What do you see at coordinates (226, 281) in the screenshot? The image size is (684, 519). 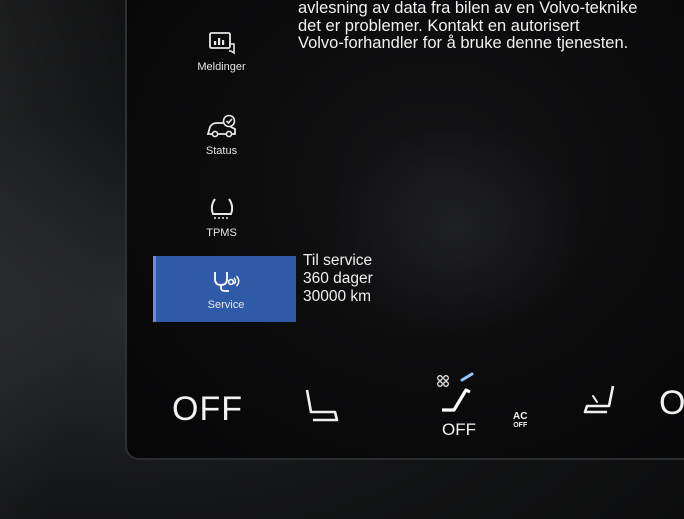 I see `stethoscope-icon` at bounding box center [226, 281].